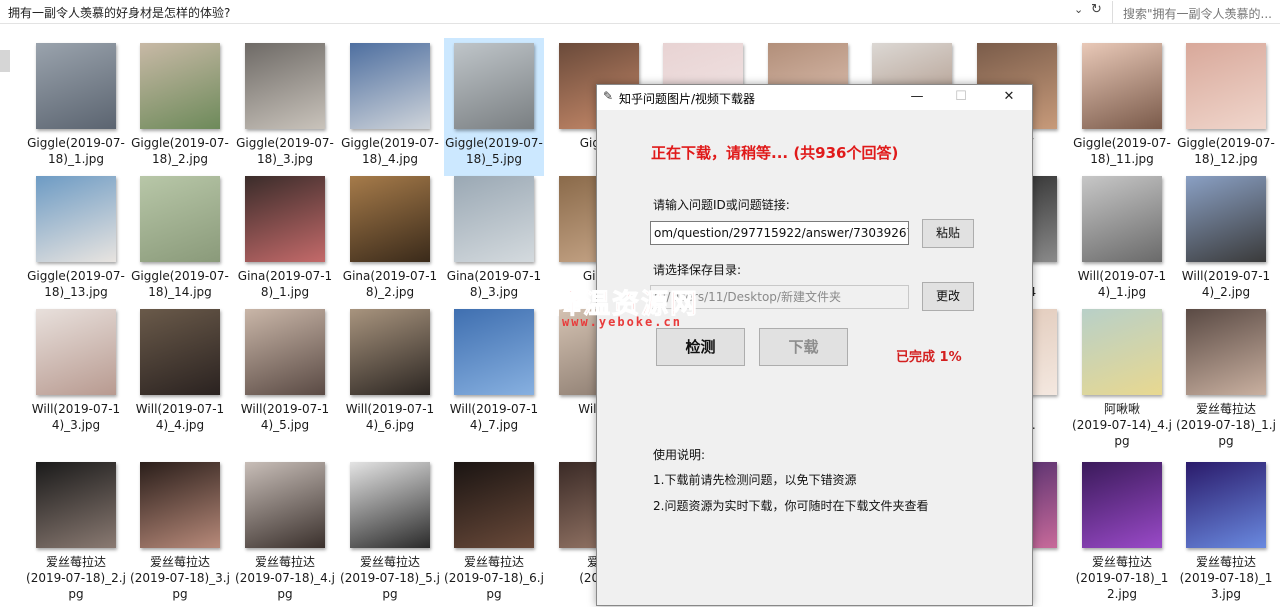  Describe the element at coordinates (1122, 151) in the screenshot. I see `file-name: Giggle(2019-07-18)_11.jpg` at that location.